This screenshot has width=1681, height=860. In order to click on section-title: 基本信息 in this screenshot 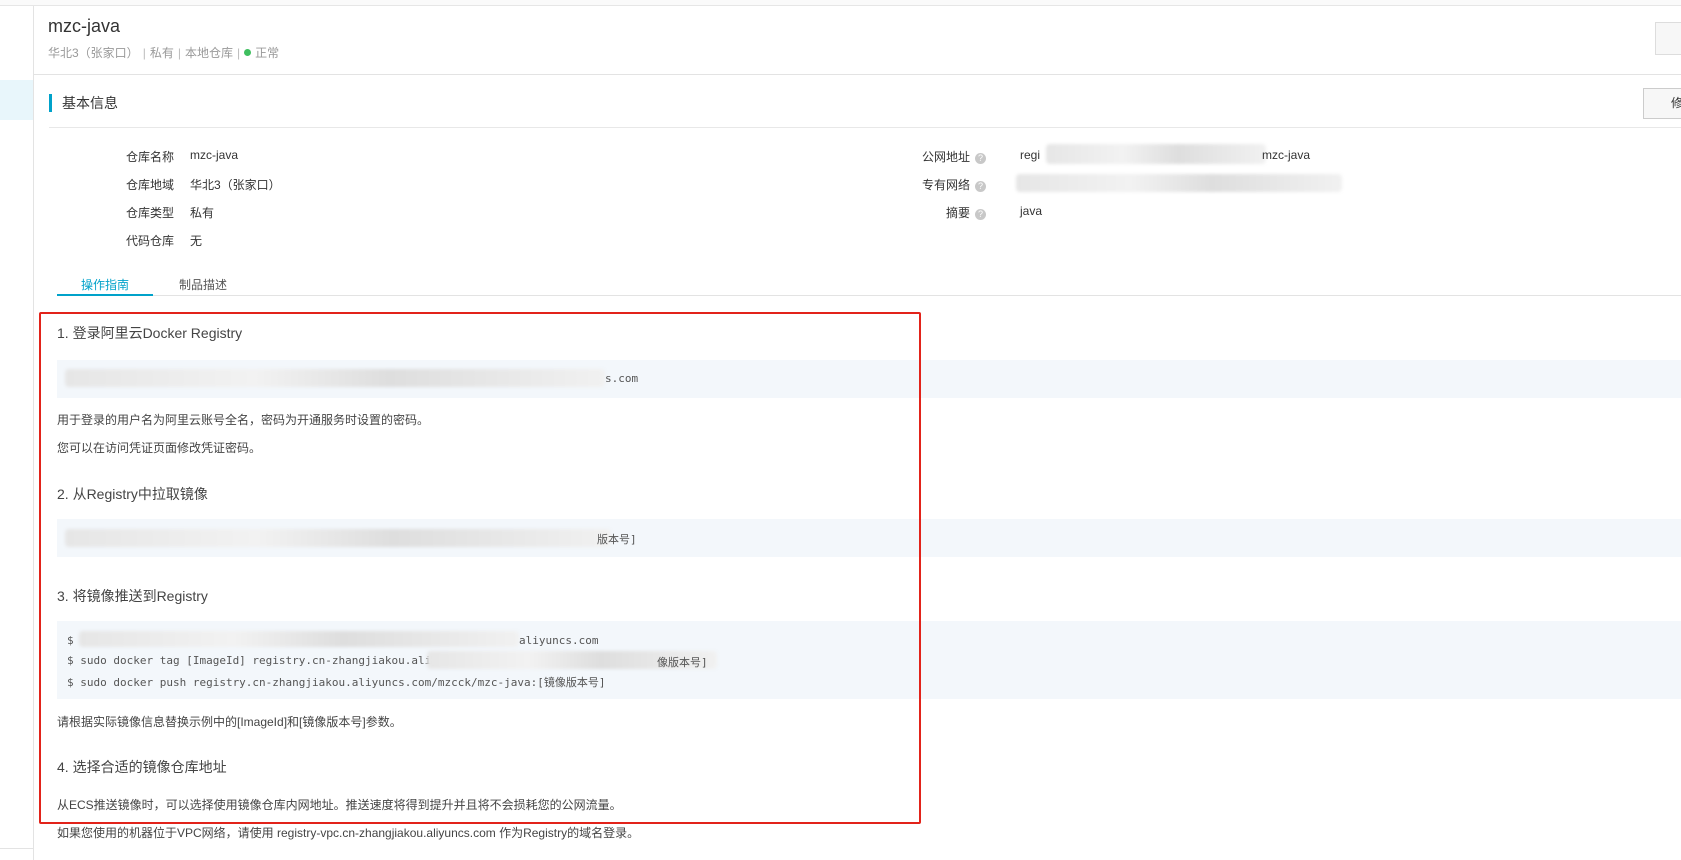, I will do `click(83, 103)`.